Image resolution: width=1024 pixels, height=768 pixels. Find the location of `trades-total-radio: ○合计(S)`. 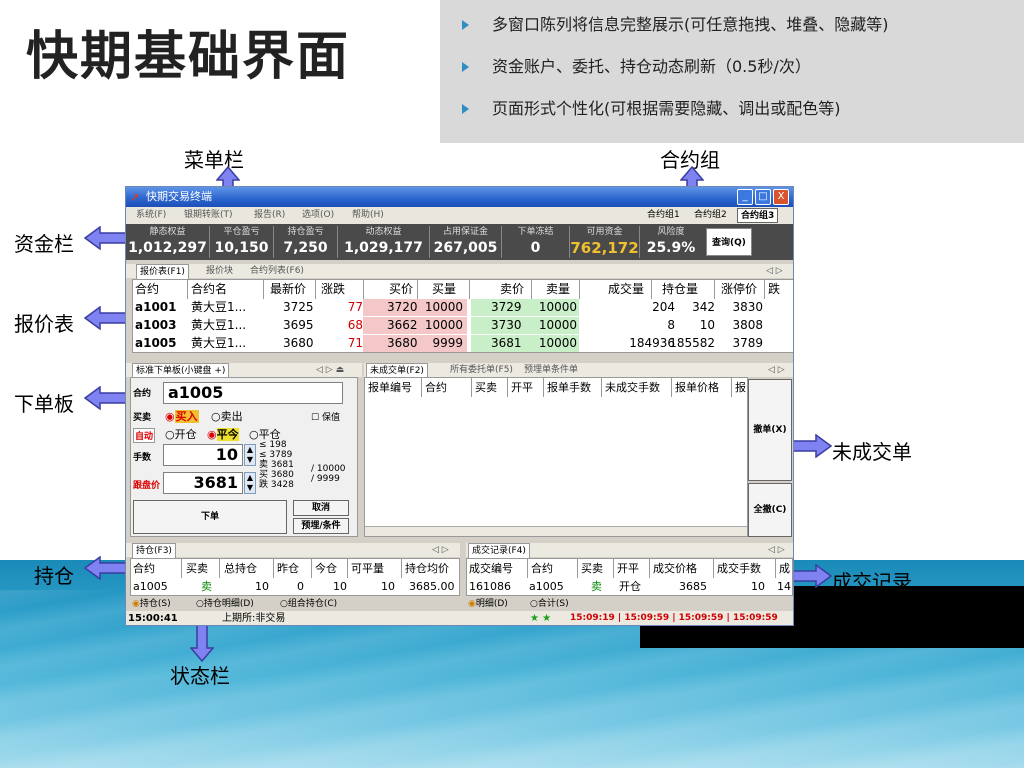

trades-total-radio: ○合计(S) is located at coordinates (549, 604).